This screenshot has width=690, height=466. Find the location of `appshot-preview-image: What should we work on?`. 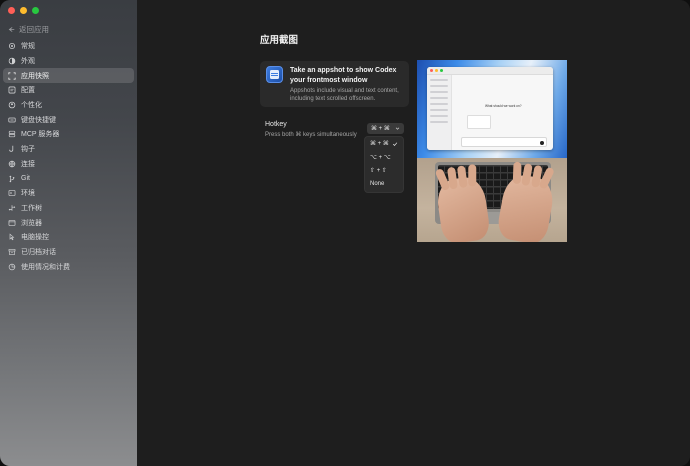

appshot-preview-image: What should we work on? is located at coordinates (492, 151).